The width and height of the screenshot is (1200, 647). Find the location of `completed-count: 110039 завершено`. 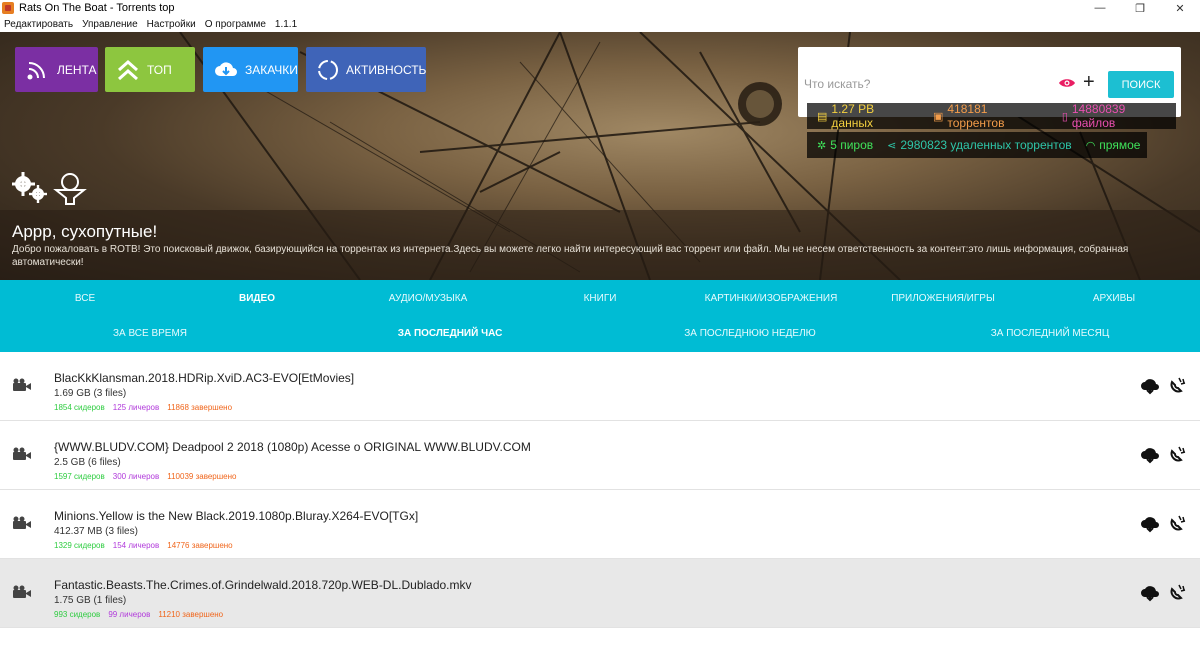

completed-count: 110039 завершено is located at coordinates (202, 476).